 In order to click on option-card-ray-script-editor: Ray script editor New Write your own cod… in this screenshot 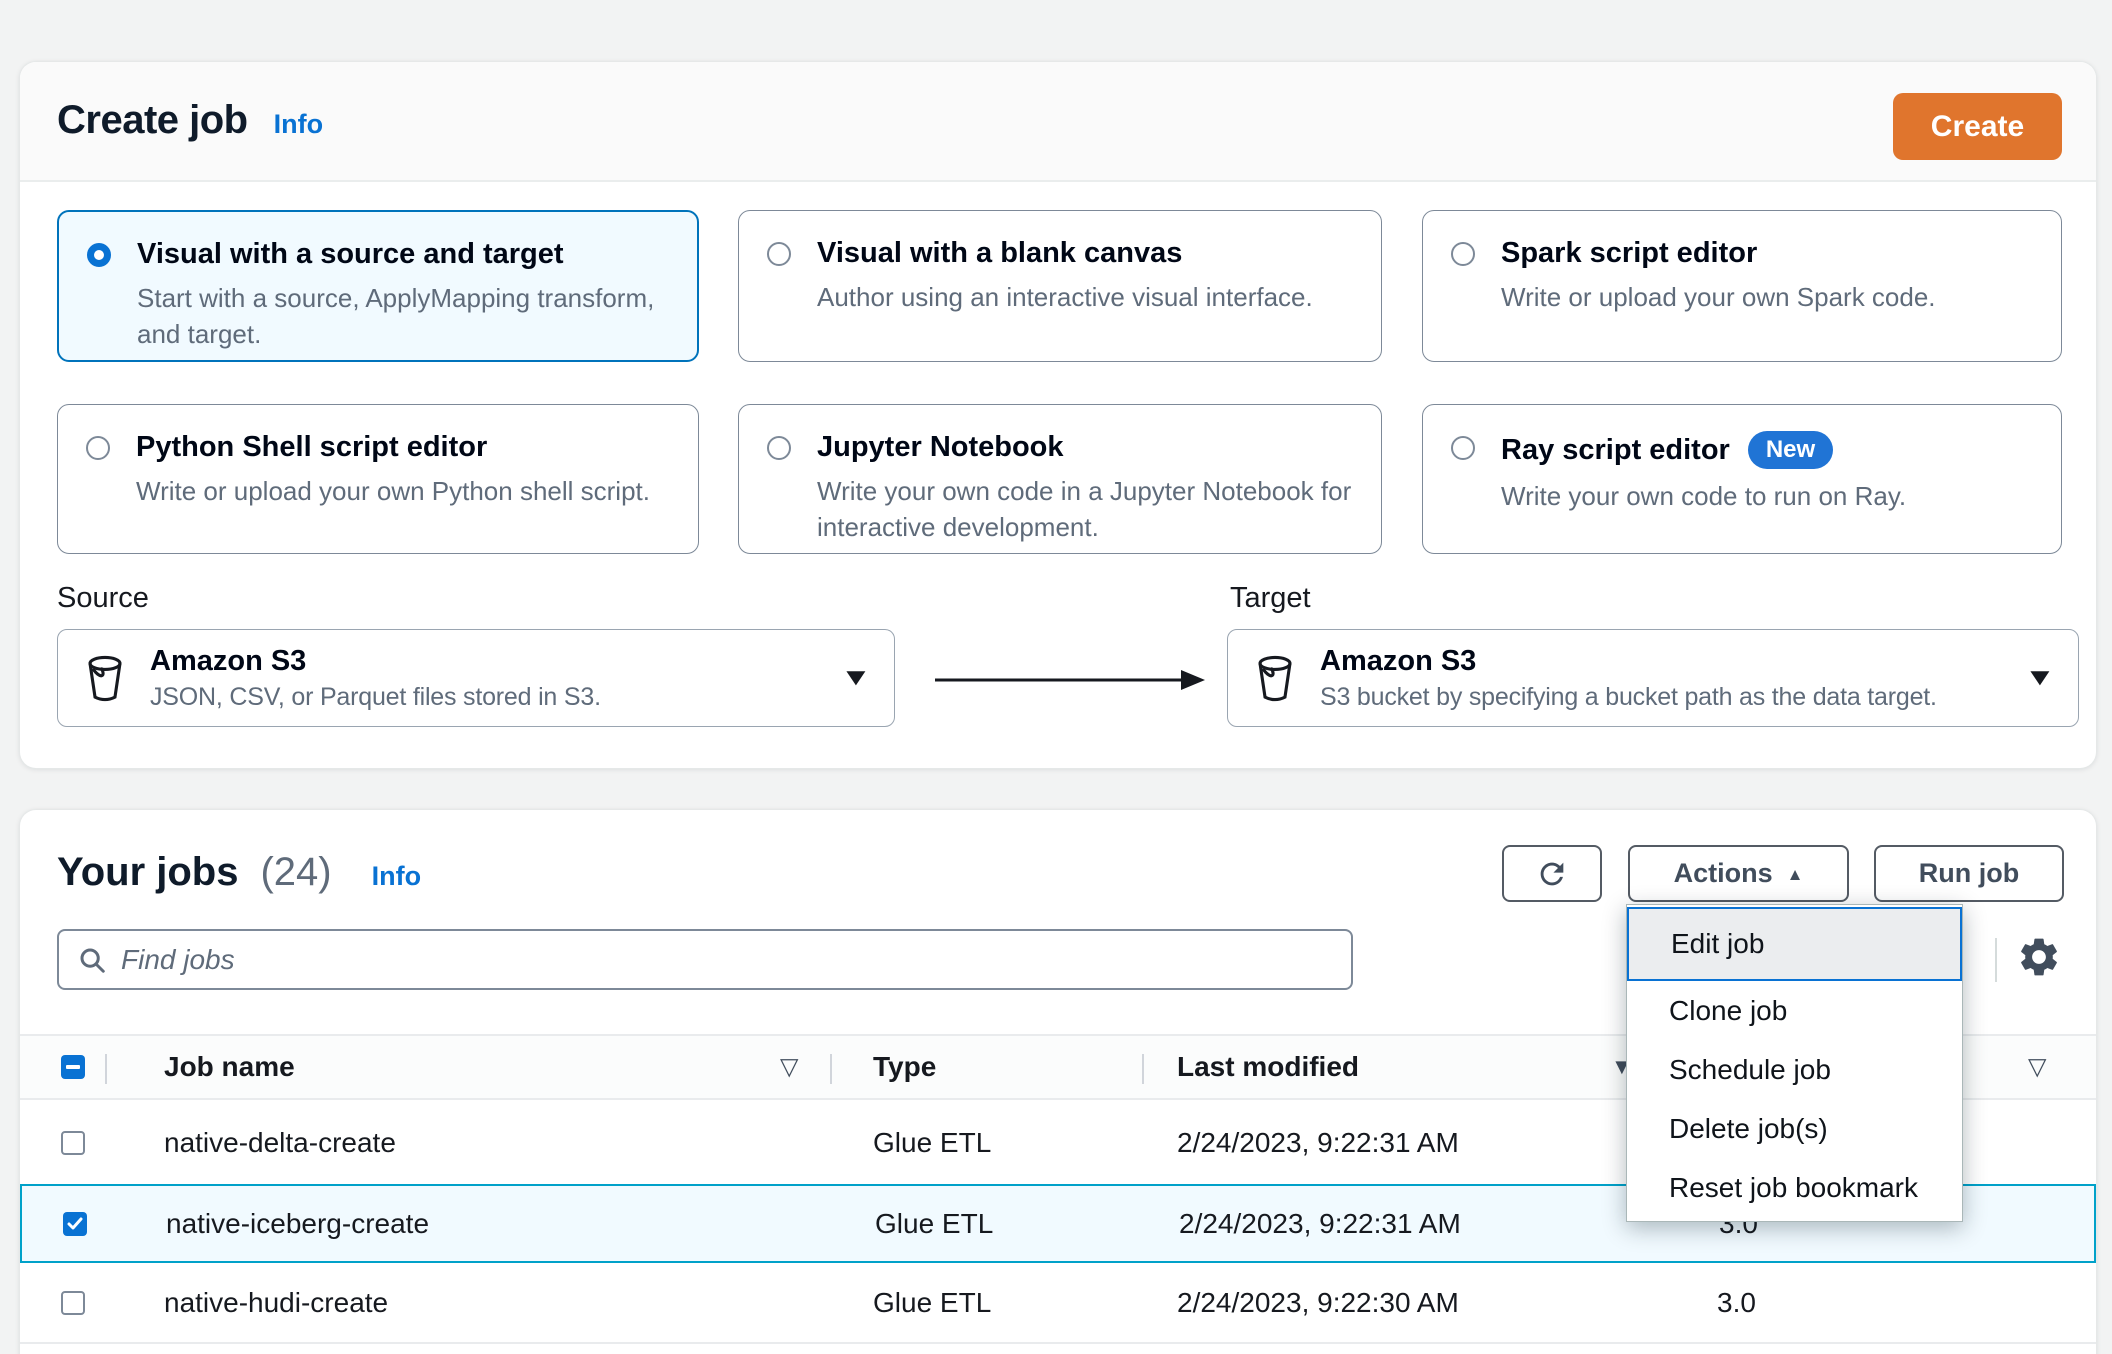, I will do `click(1742, 479)`.